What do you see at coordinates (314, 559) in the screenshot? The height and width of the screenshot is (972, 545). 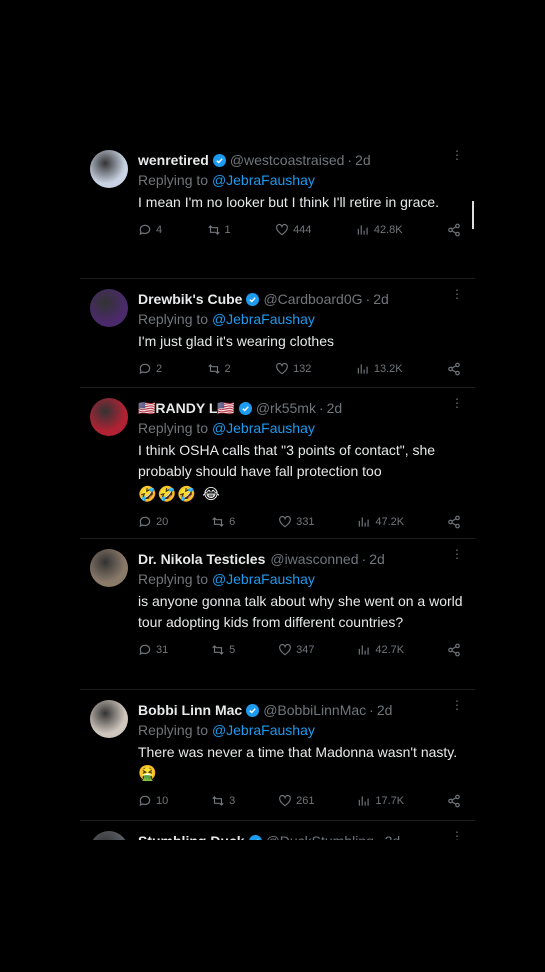 I see `handle: @iwasconned` at bounding box center [314, 559].